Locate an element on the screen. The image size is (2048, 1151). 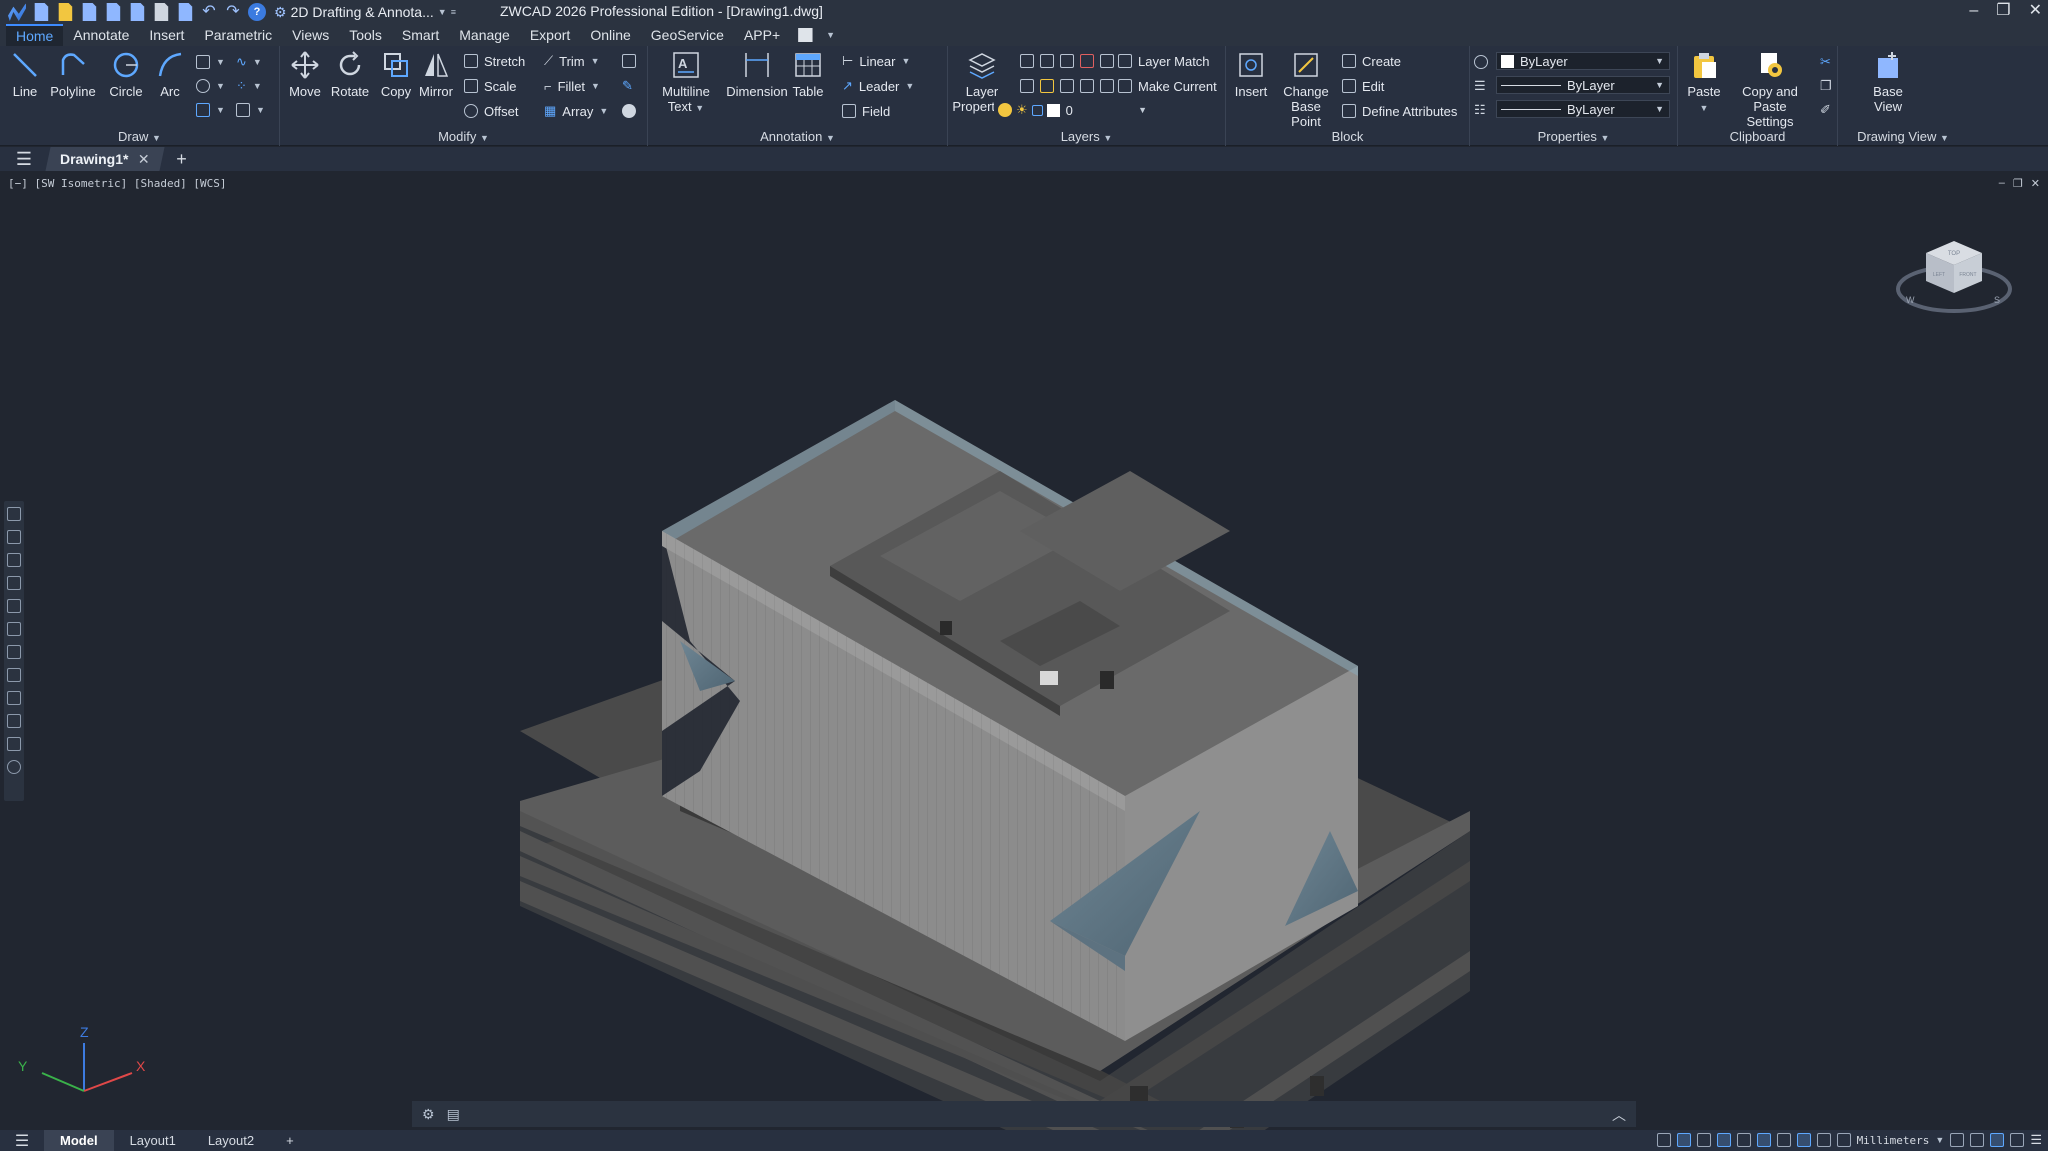
base-view-button: Base View is located at coordinates (1888, 82).